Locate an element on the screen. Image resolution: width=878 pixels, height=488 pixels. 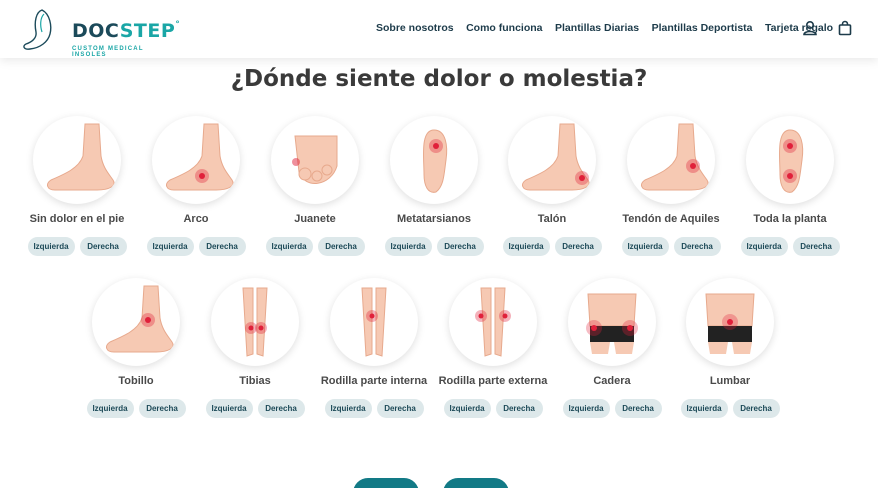
metatarsianos-illustration-icon is located at coordinates (435, 161).